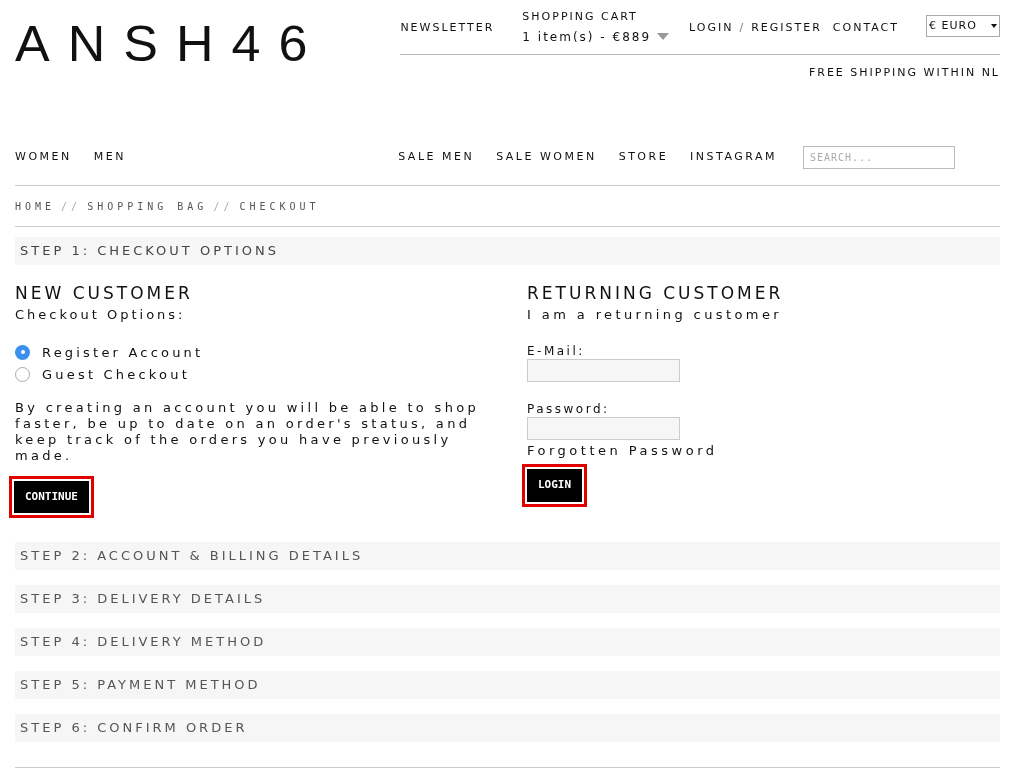 Image resolution: width=1013 pixels, height=774 pixels. What do you see at coordinates (655, 315) in the screenshot?
I see `section-subheading: I am a returning customer` at bounding box center [655, 315].